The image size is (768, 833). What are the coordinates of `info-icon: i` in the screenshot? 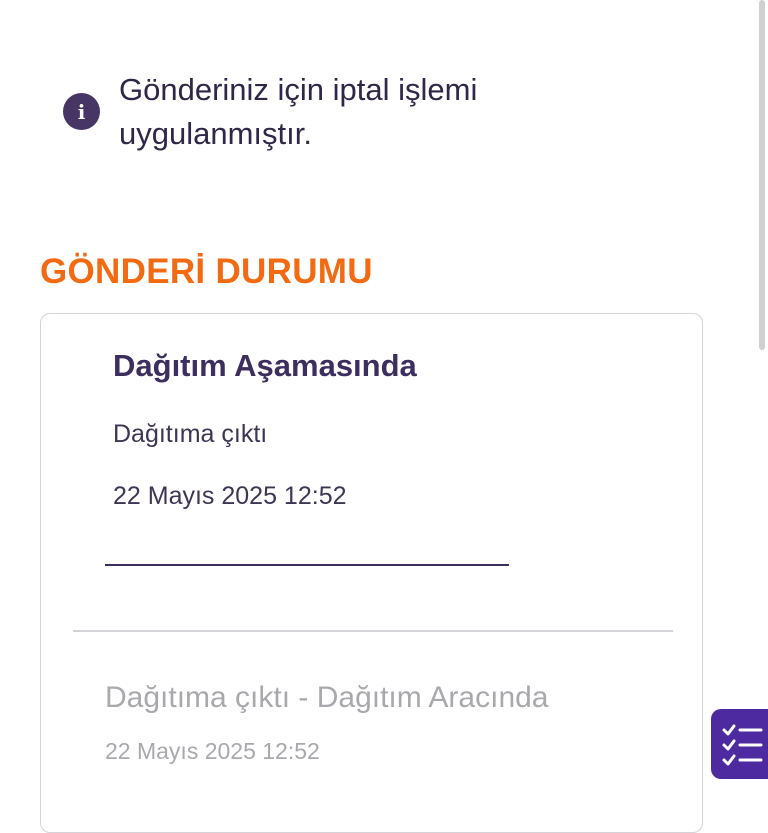 It's located at (81, 111).